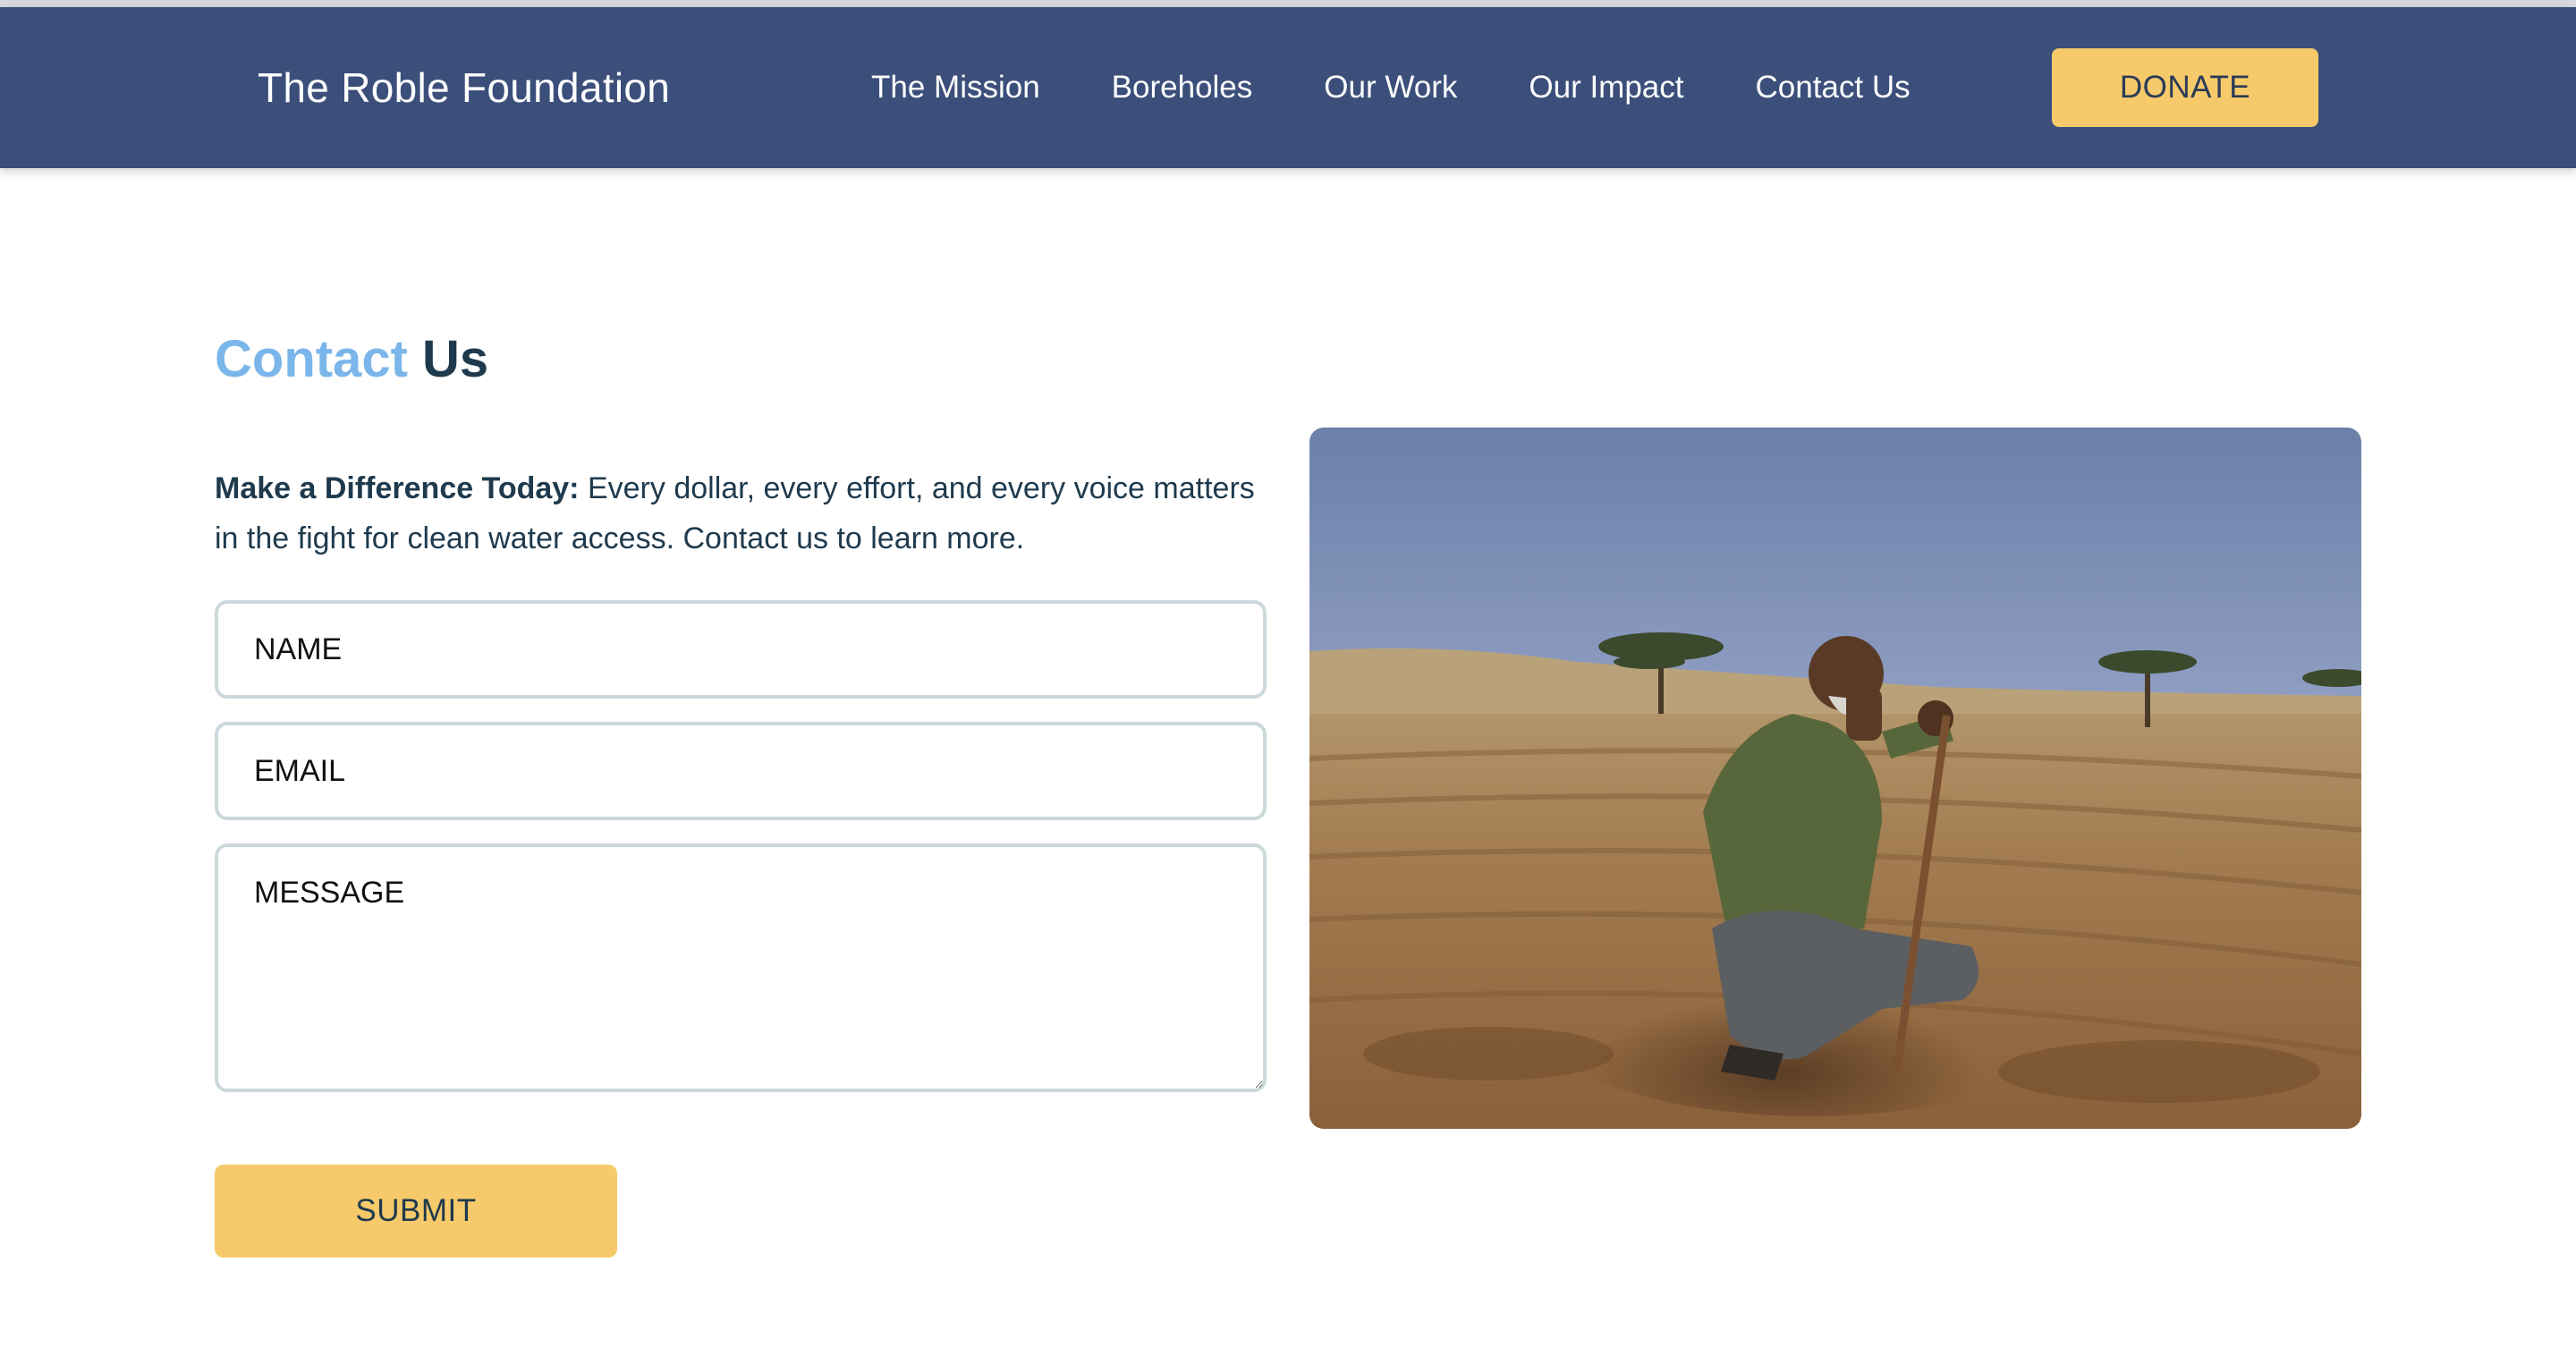 This screenshot has height=1356, width=2576. What do you see at coordinates (1832, 88) in the screenshot?
I see `nav-link-contact-us: Contact Us` at bounding box center [1832, 88].